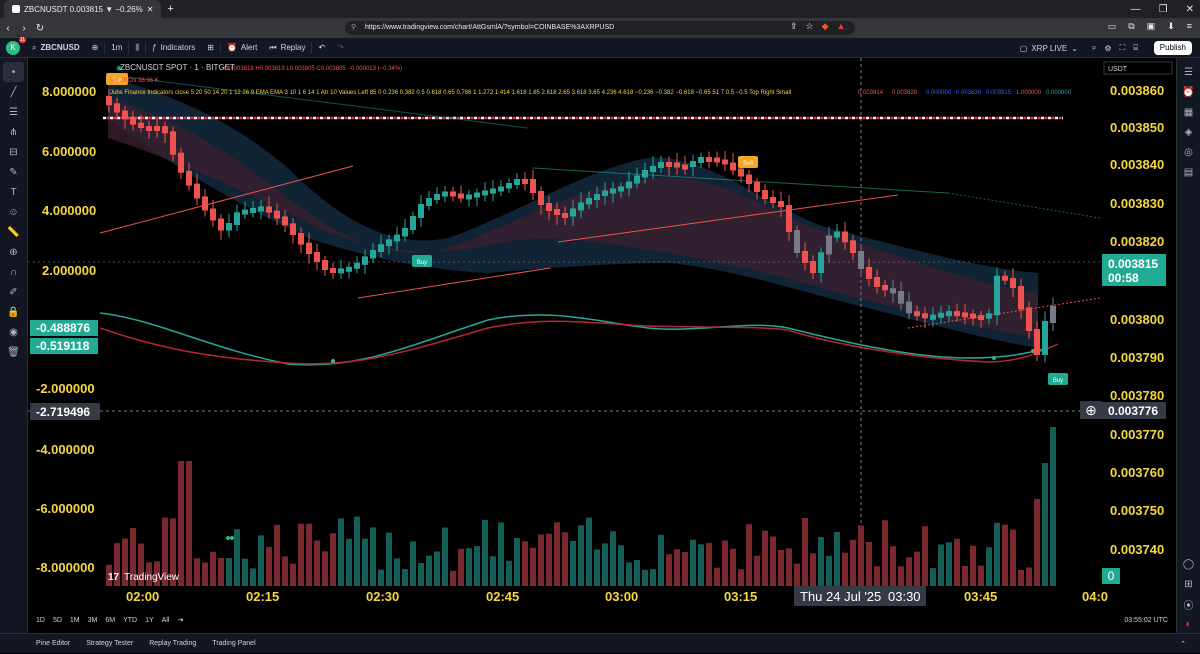  I want to click on tab-replay-trading: Replay Trading, so click(172, 643).